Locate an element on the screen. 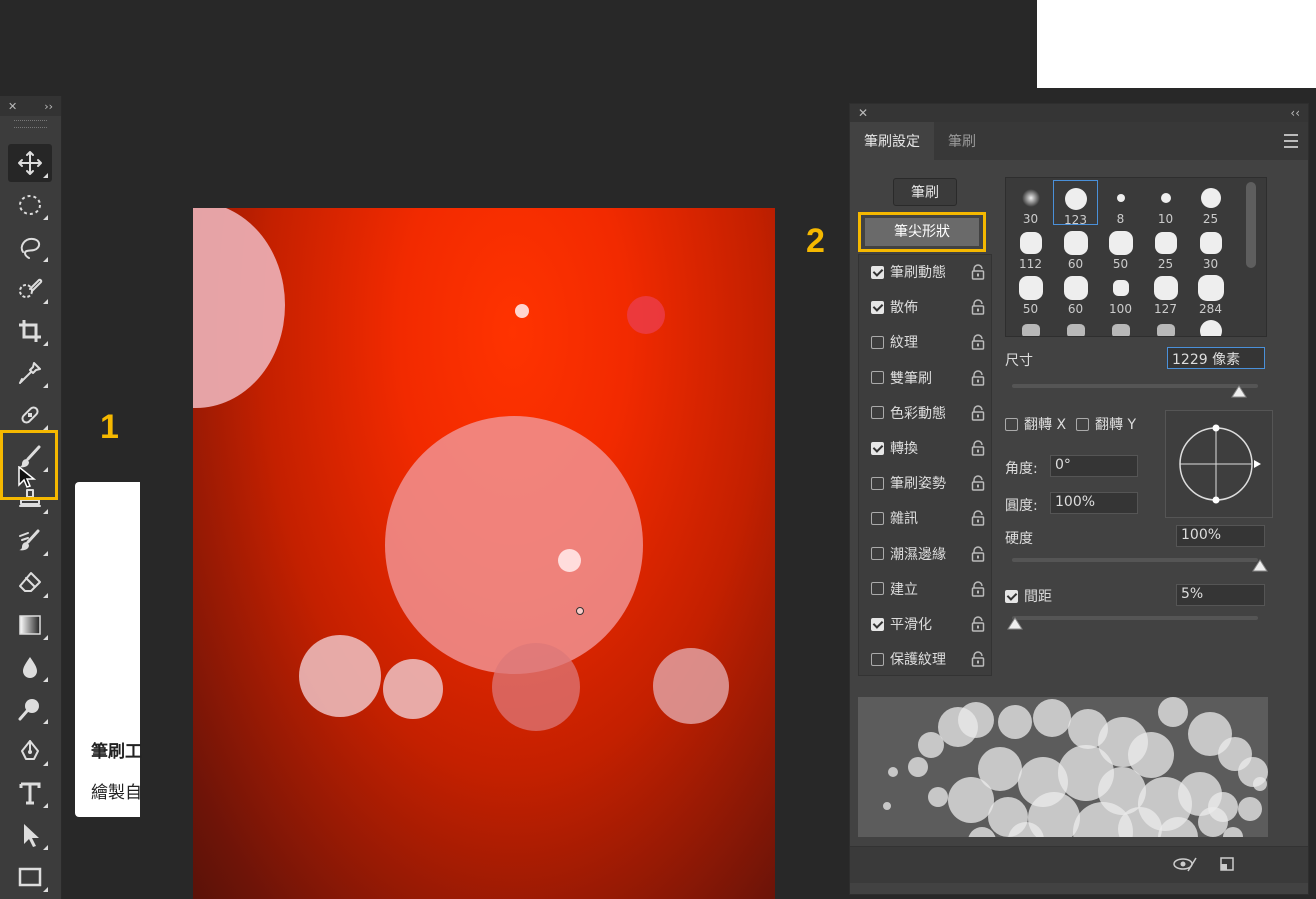 The image size is (1316, 899). dodge-icon is located at coordinates (30, 709).